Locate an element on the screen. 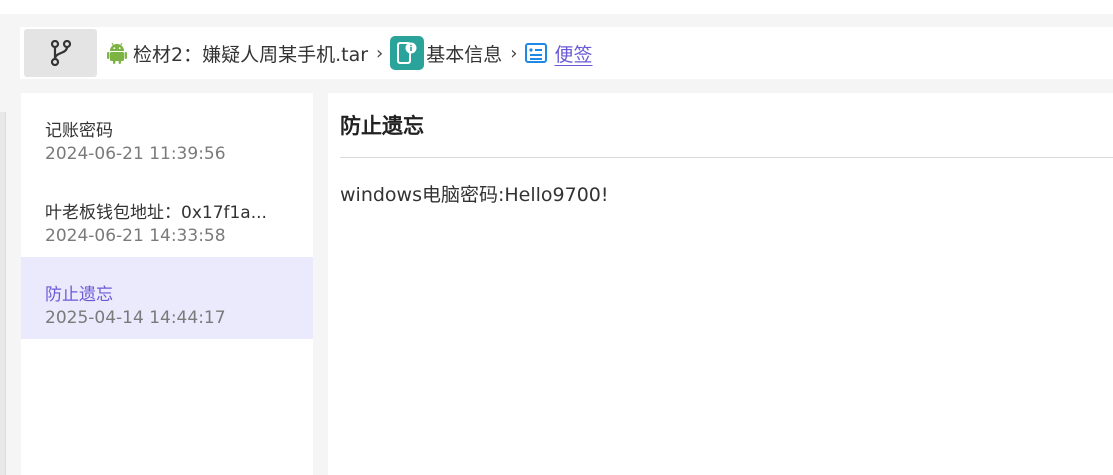  divider is located at coordinates (726, 157).